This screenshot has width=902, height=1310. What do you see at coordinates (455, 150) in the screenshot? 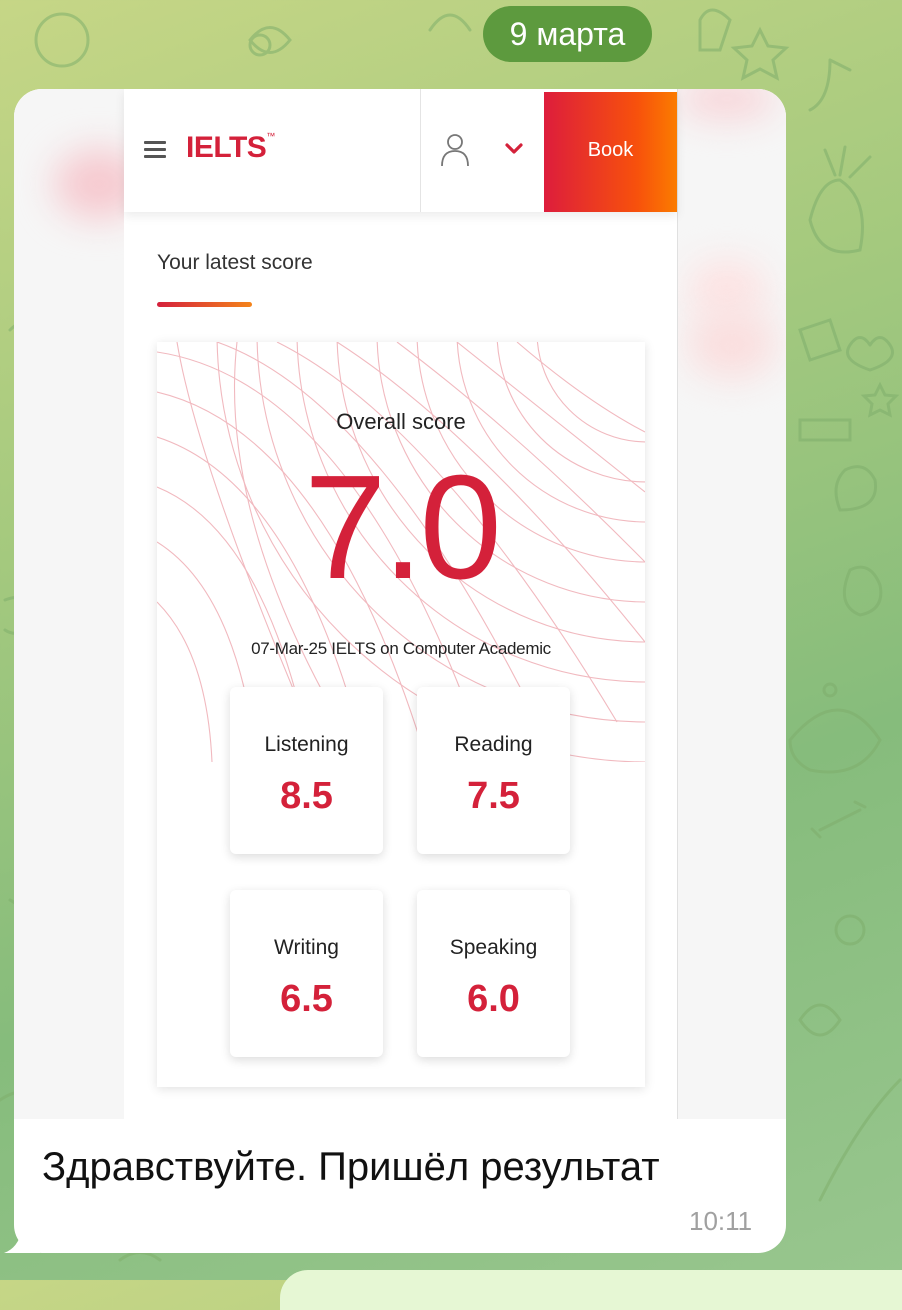
I see `user-icon` at bounding box center [455, 150].